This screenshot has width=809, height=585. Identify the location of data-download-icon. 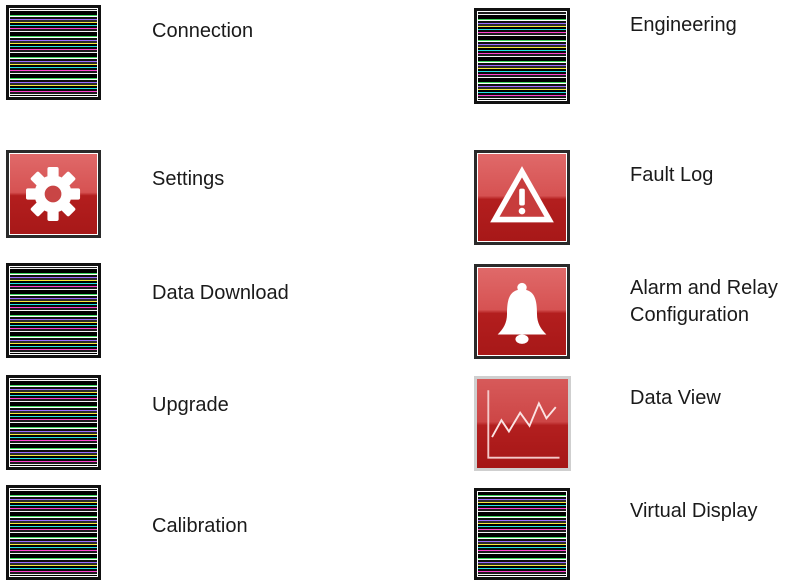
(53, 310).